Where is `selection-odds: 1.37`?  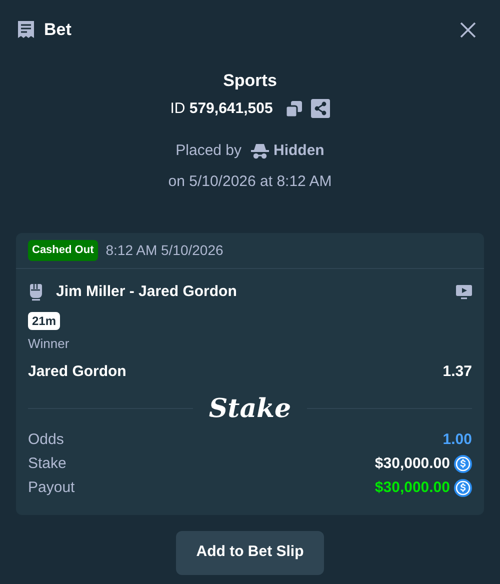 selection-odds: 1.37 is located at coordinates (457, 372).